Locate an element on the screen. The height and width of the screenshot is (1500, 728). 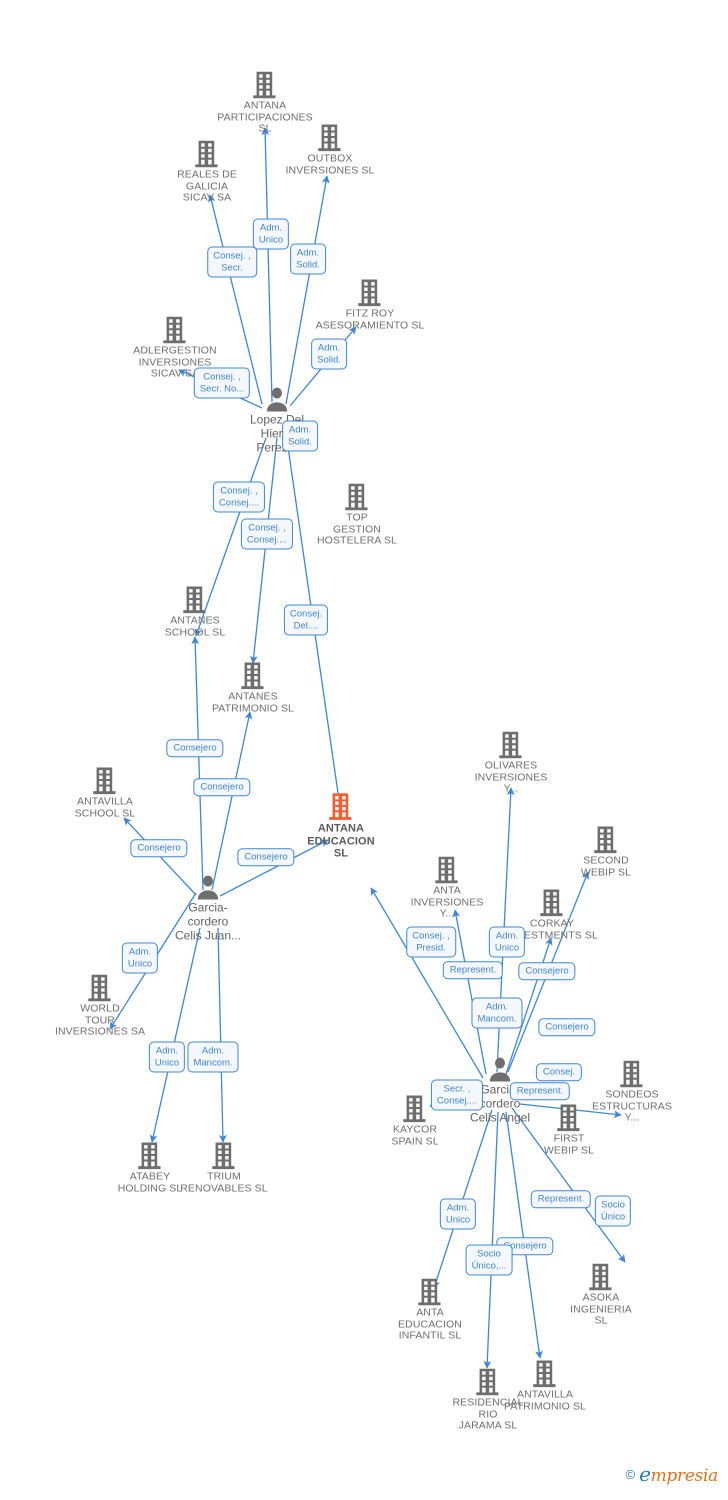
graph-node-asoka: ASOKA INGENIERIA SL is located at coordinates (601, 1295).